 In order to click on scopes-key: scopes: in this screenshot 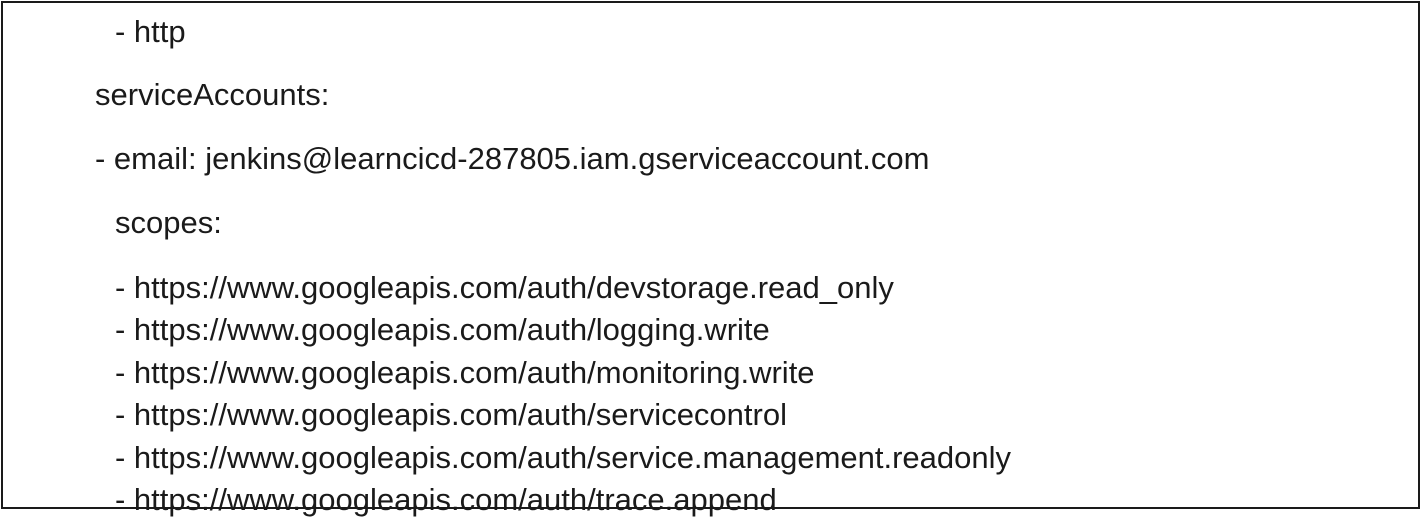, I will do `click(168, 222)`.